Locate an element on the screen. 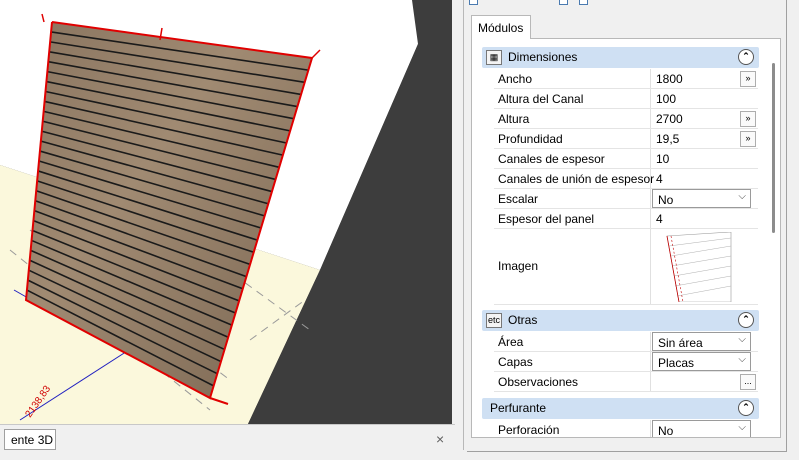 This screenshot has height=460, width=799. property-row: Perforación No ⌵ is located at coordinates (626, 429).